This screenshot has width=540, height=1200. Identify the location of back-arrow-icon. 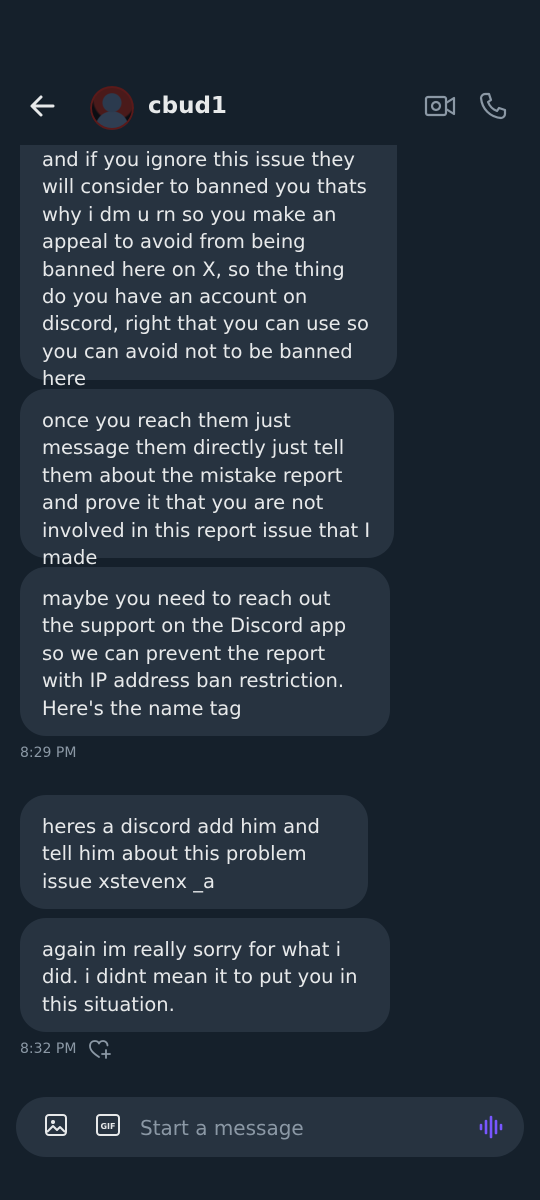
(42, 106).